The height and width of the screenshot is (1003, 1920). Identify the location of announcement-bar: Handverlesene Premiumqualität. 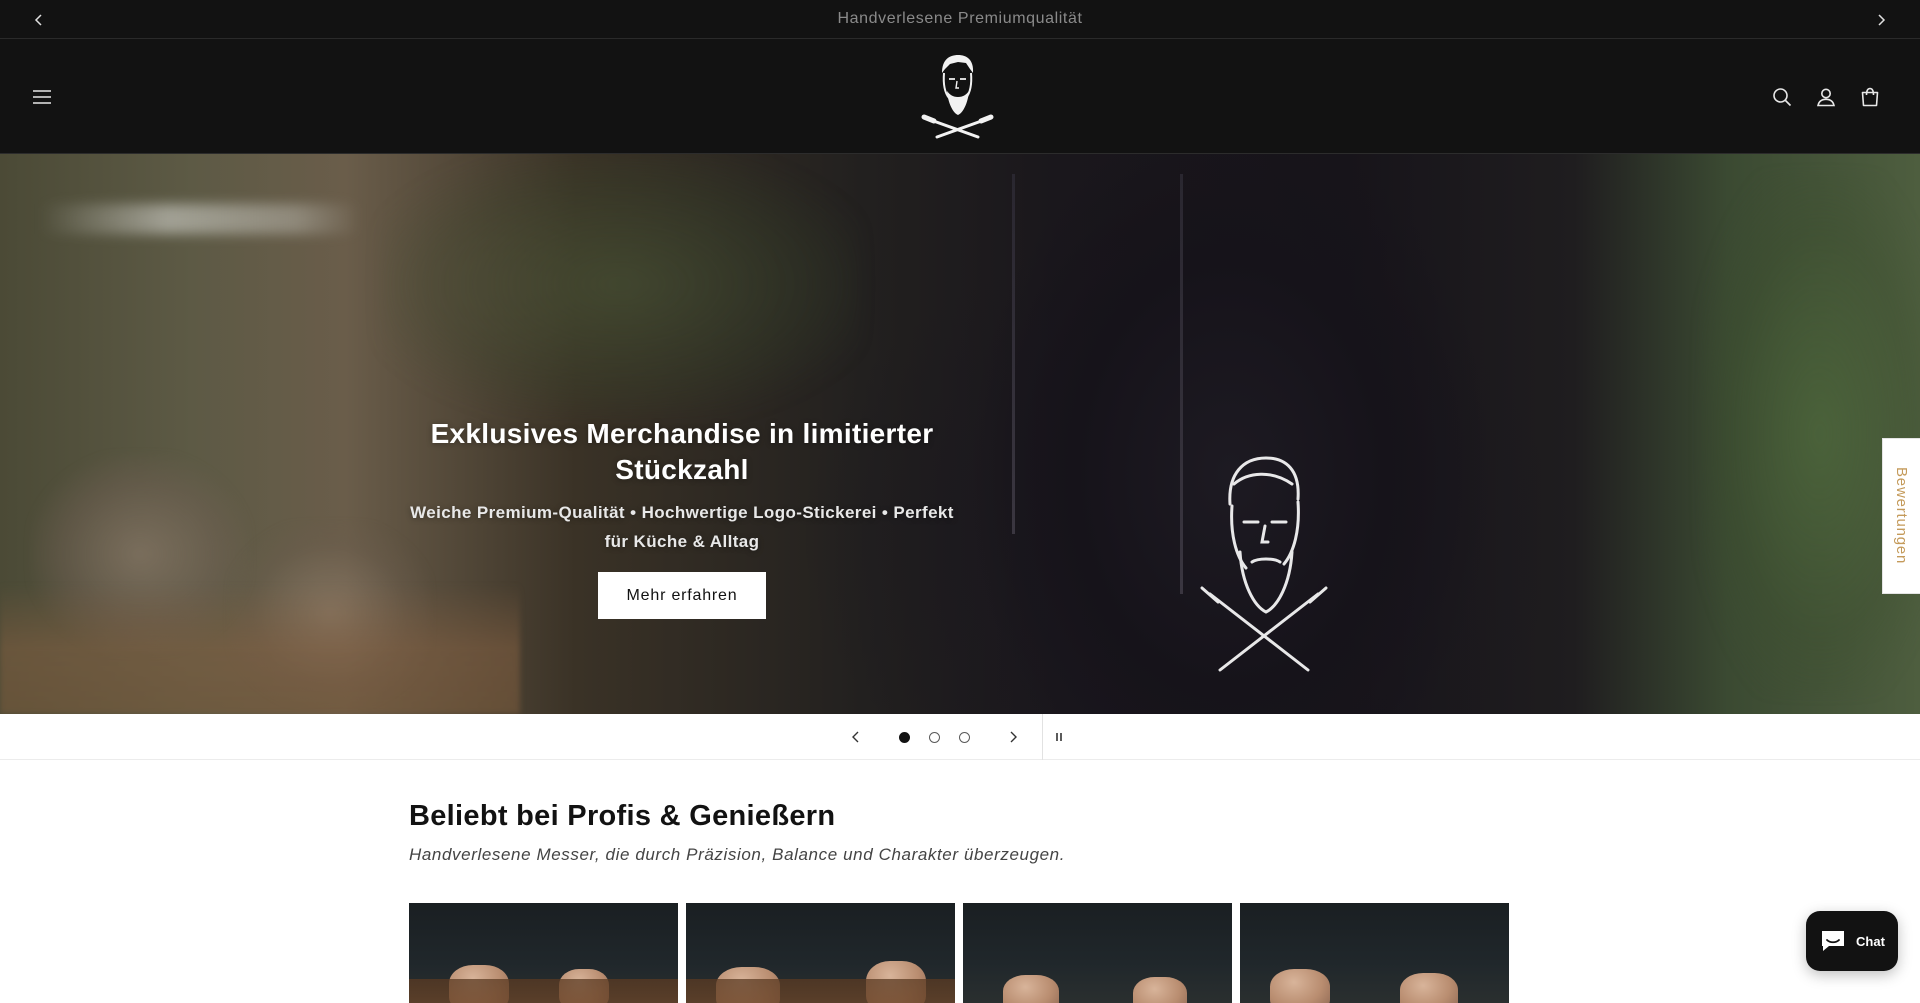
(960, 19).